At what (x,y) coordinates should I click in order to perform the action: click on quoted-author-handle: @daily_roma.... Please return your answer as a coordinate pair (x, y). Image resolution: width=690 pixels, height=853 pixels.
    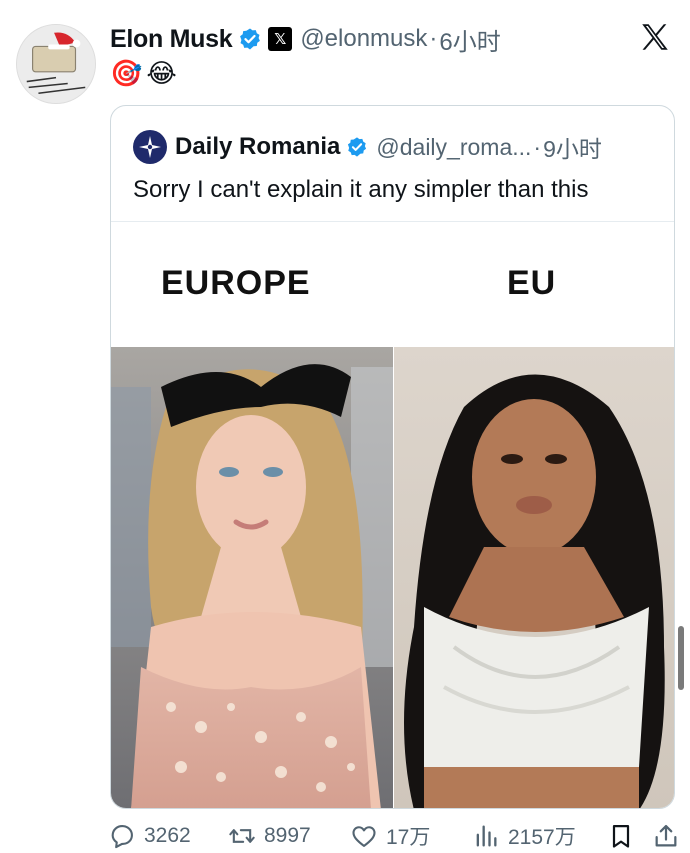
    Looking at the image, I should click on (453, 147).